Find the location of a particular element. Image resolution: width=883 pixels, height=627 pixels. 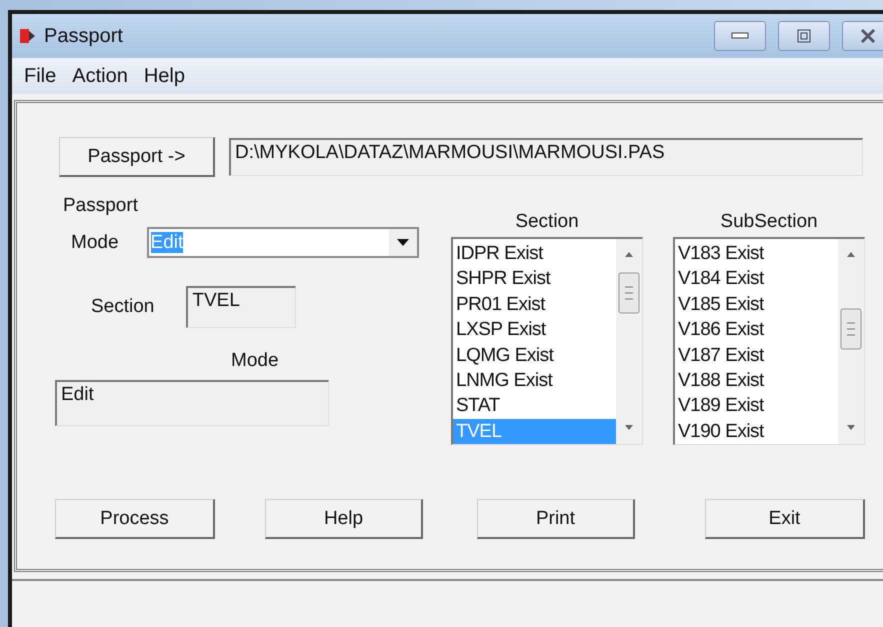

list-item: LXSP Exist is located at coordinates (534, 329).